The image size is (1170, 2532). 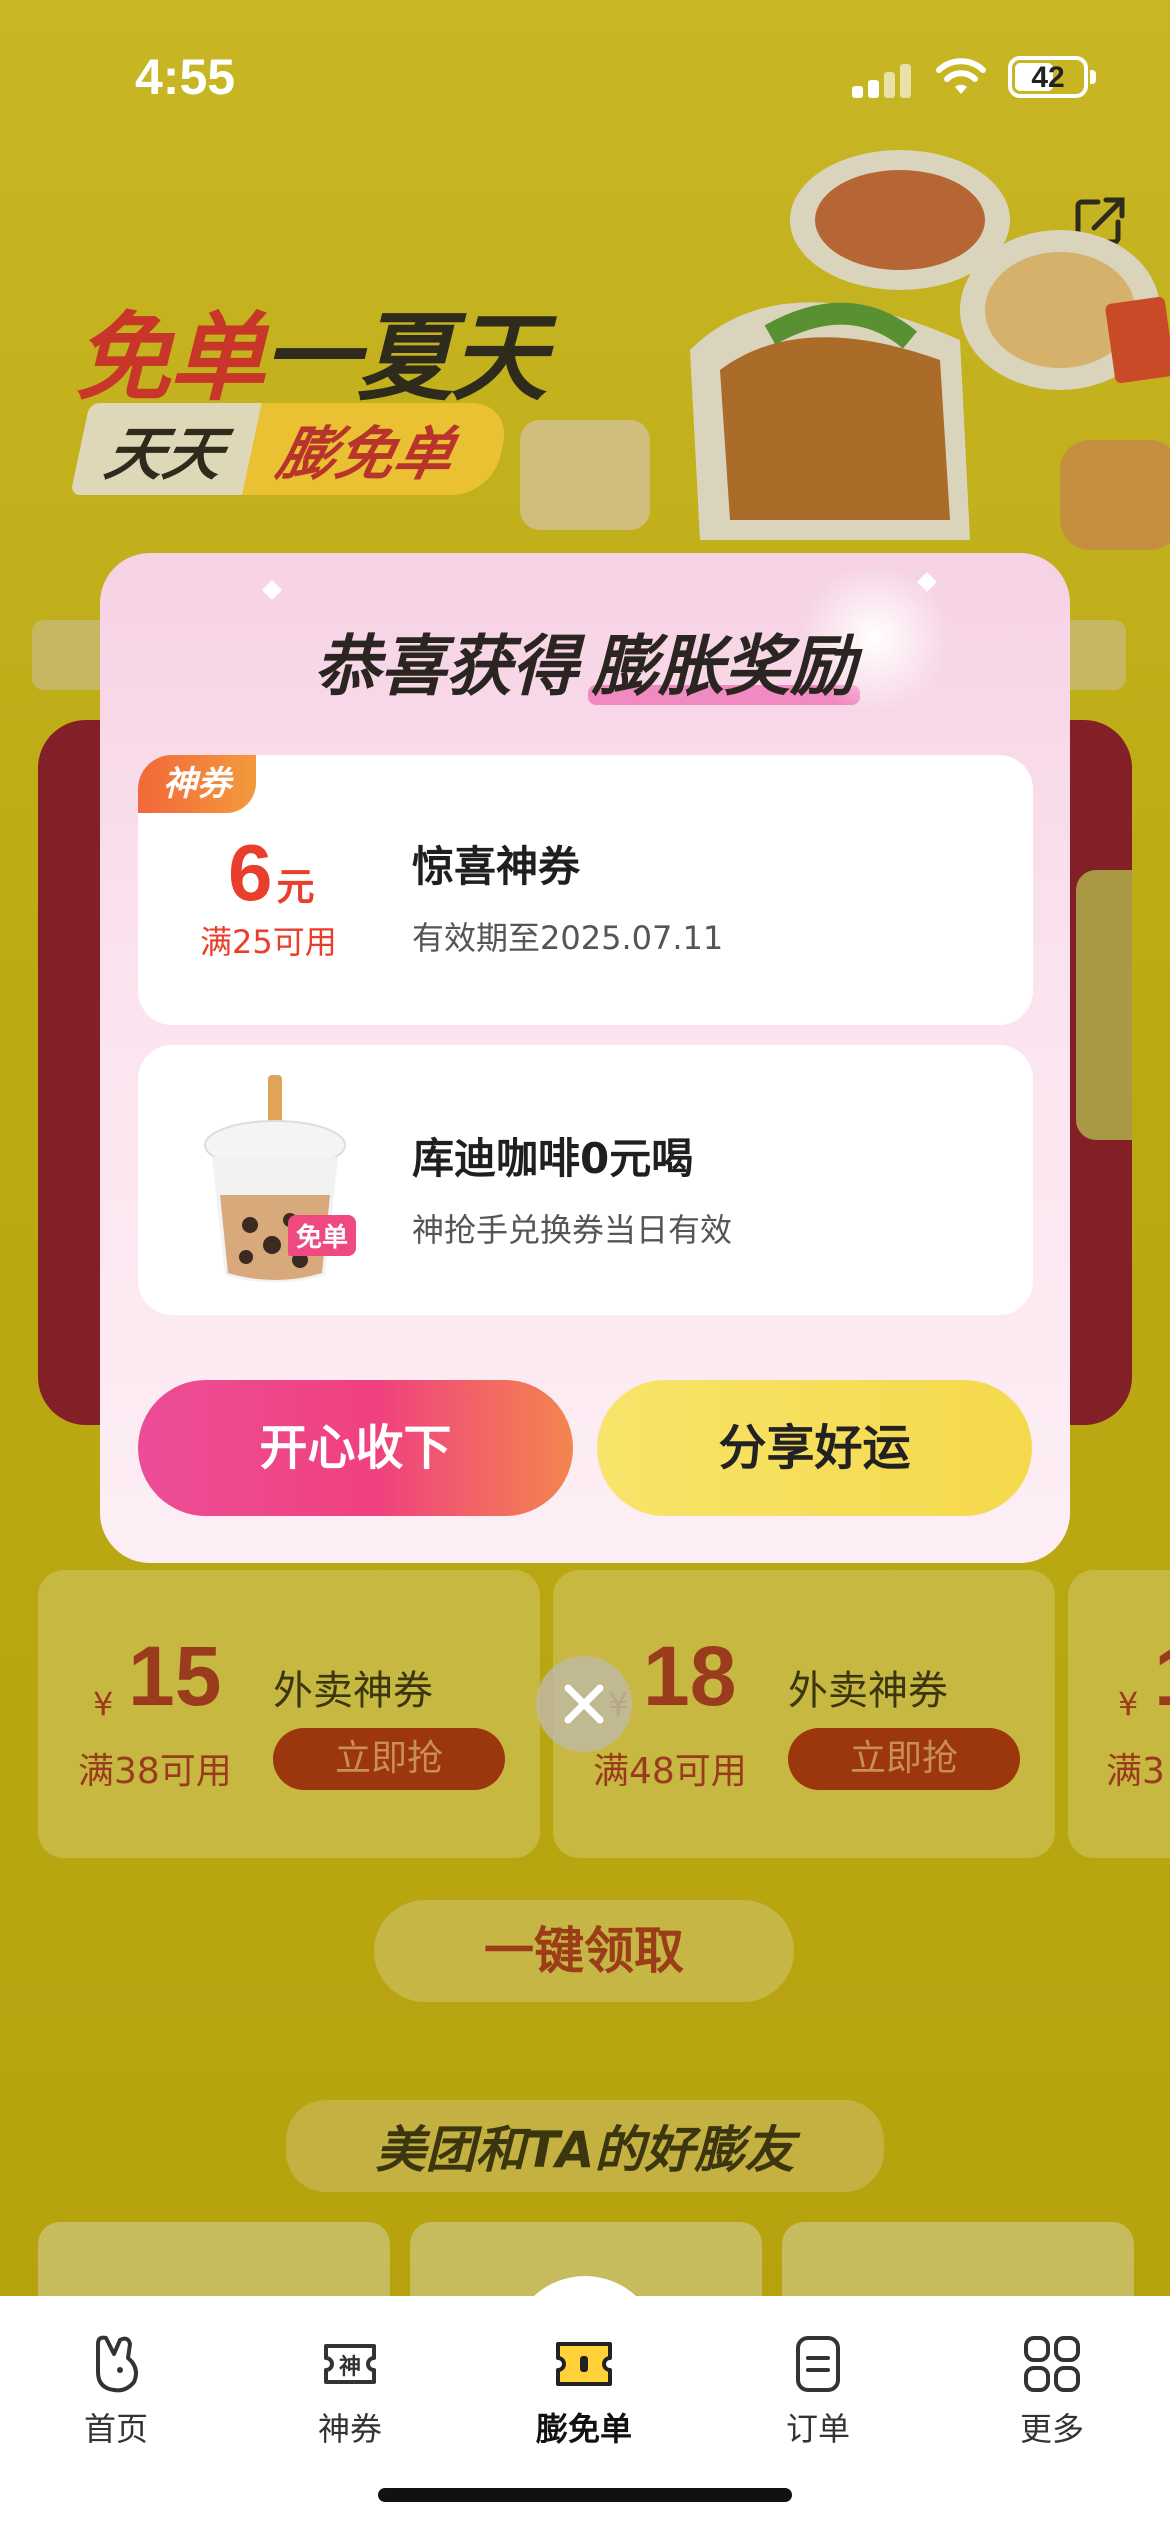 I want to click on tab-label: 神券, so click(x=349, y=2429).